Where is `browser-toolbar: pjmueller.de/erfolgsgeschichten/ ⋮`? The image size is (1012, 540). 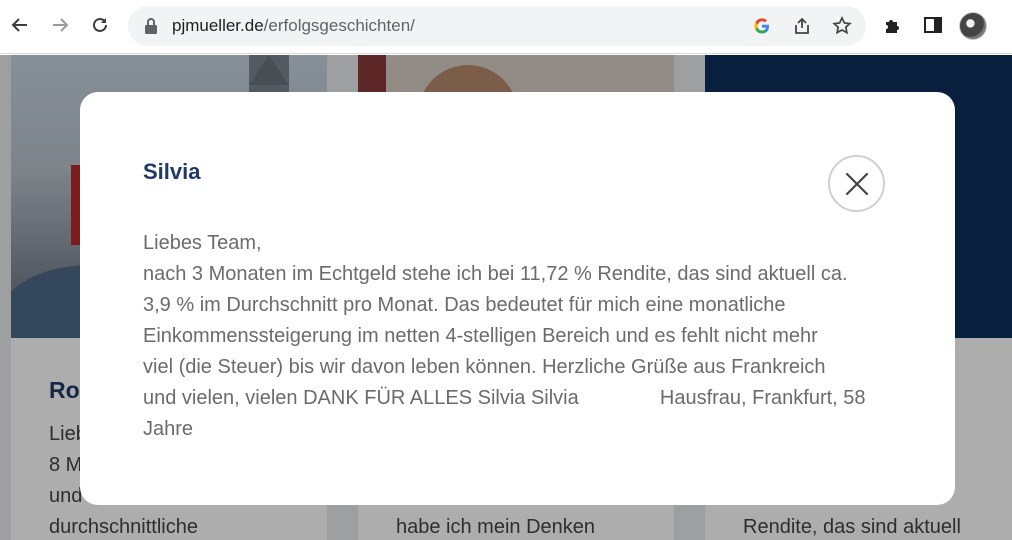
browser-toolbar: pjmueller.de/erfolgsgeschichten/ ⋮ is located at coordinates (506, 27).